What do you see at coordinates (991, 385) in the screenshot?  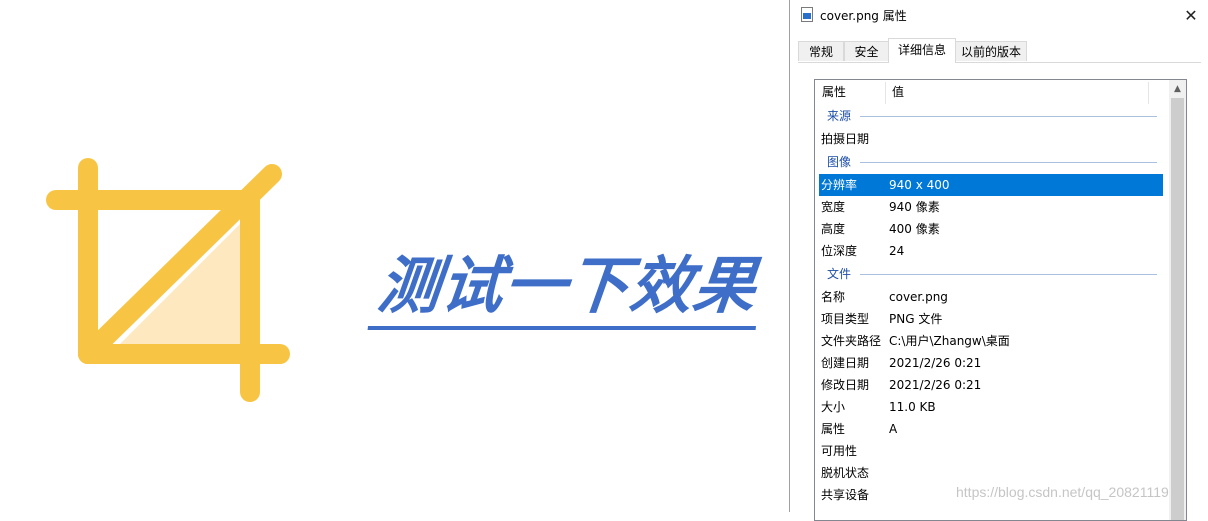 I see `property-row: 修改日期 2021/2/26 0:21` at bounding box center [991, 385].